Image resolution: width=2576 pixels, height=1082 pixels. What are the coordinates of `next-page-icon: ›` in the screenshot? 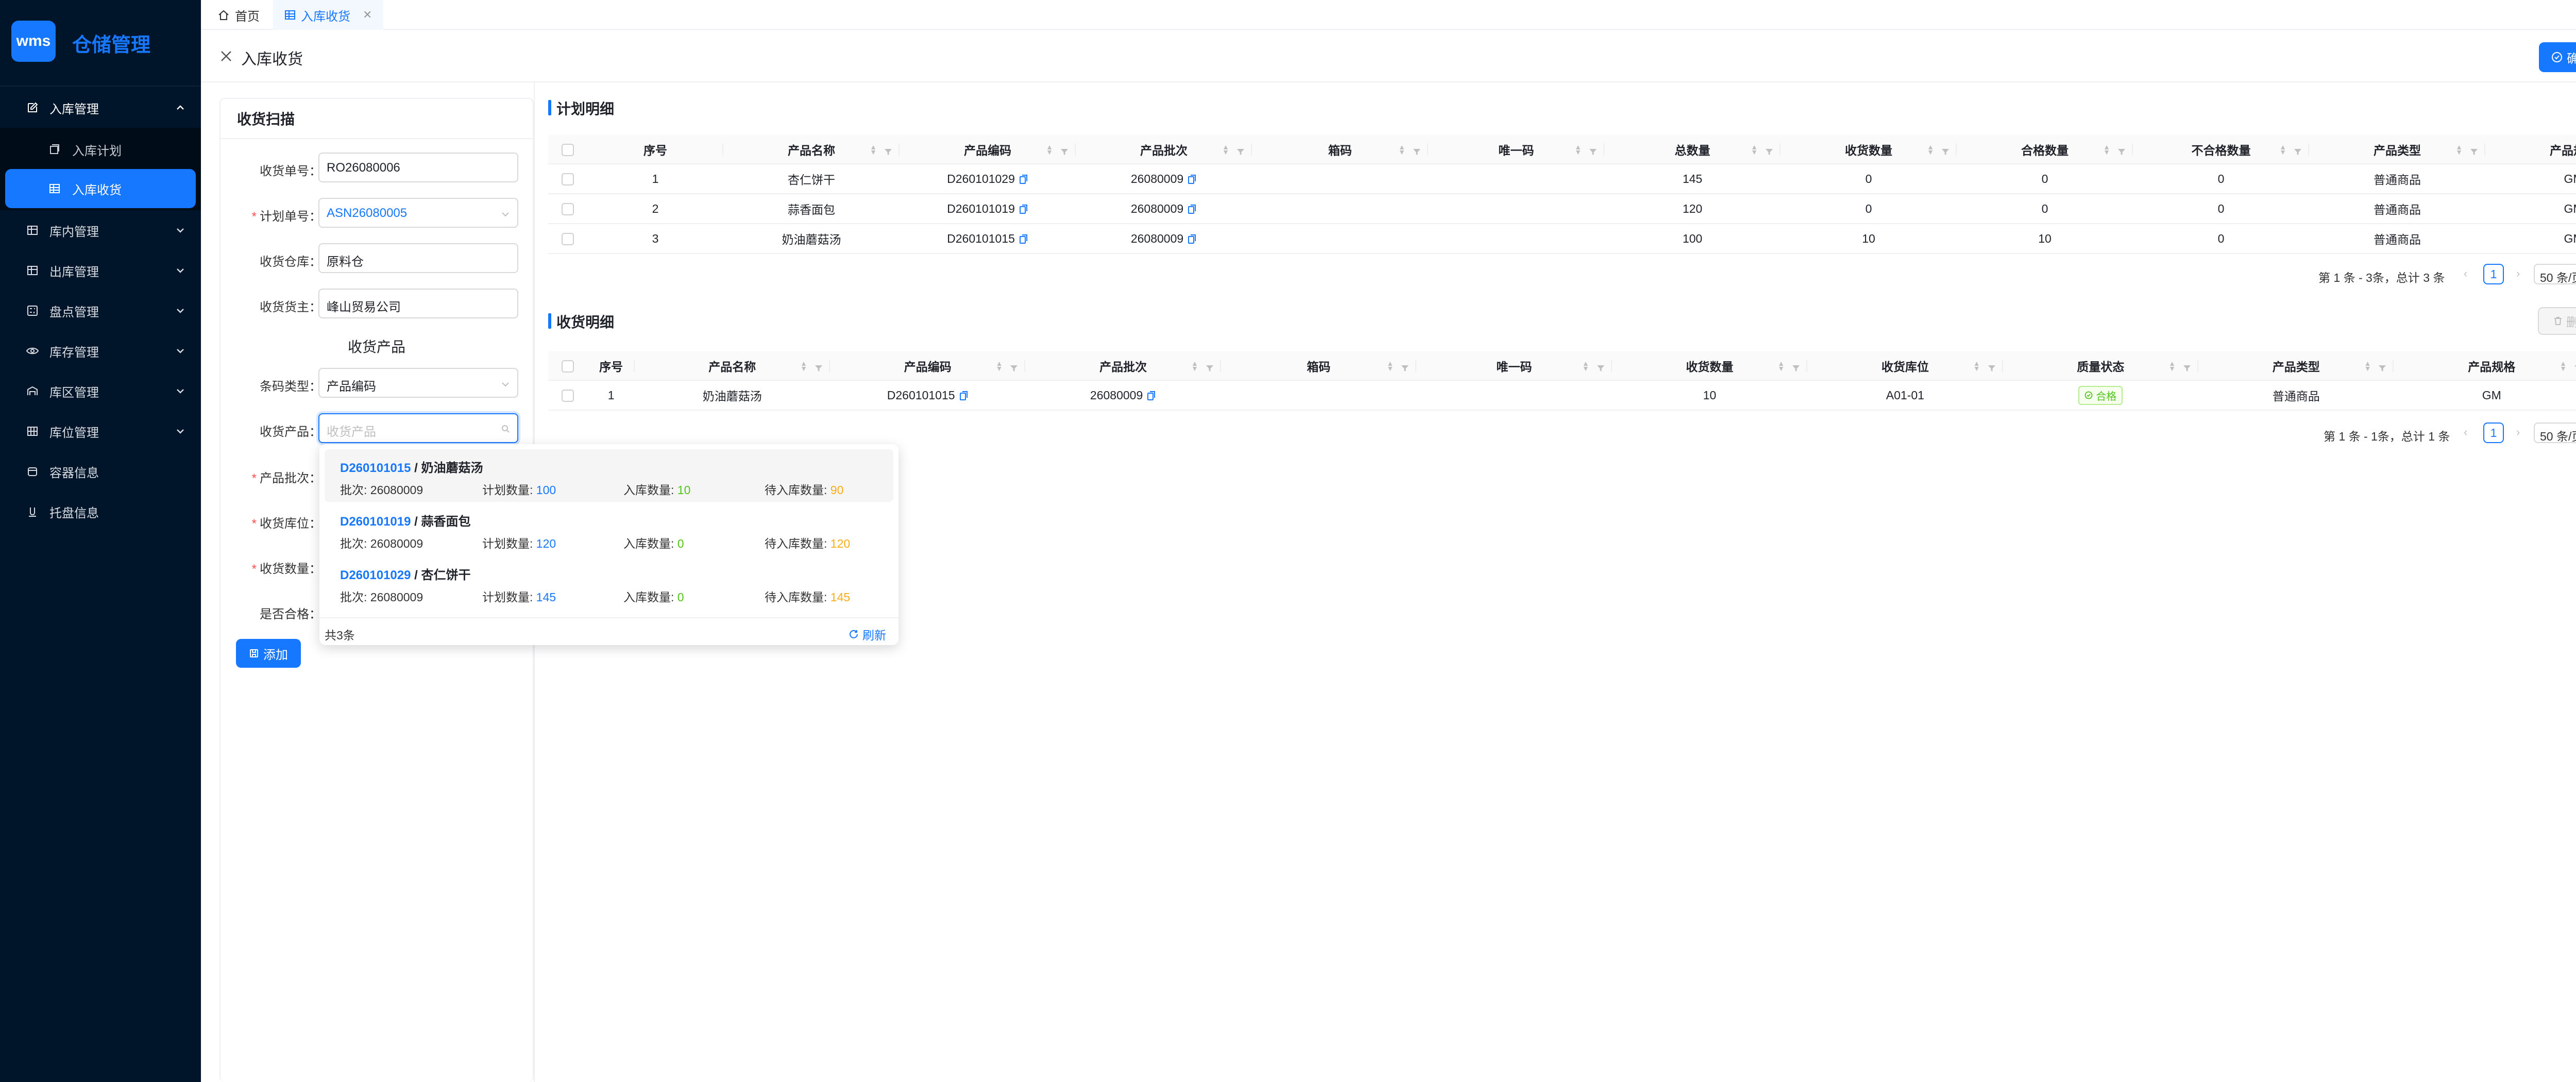 It's located at (2518, 432).